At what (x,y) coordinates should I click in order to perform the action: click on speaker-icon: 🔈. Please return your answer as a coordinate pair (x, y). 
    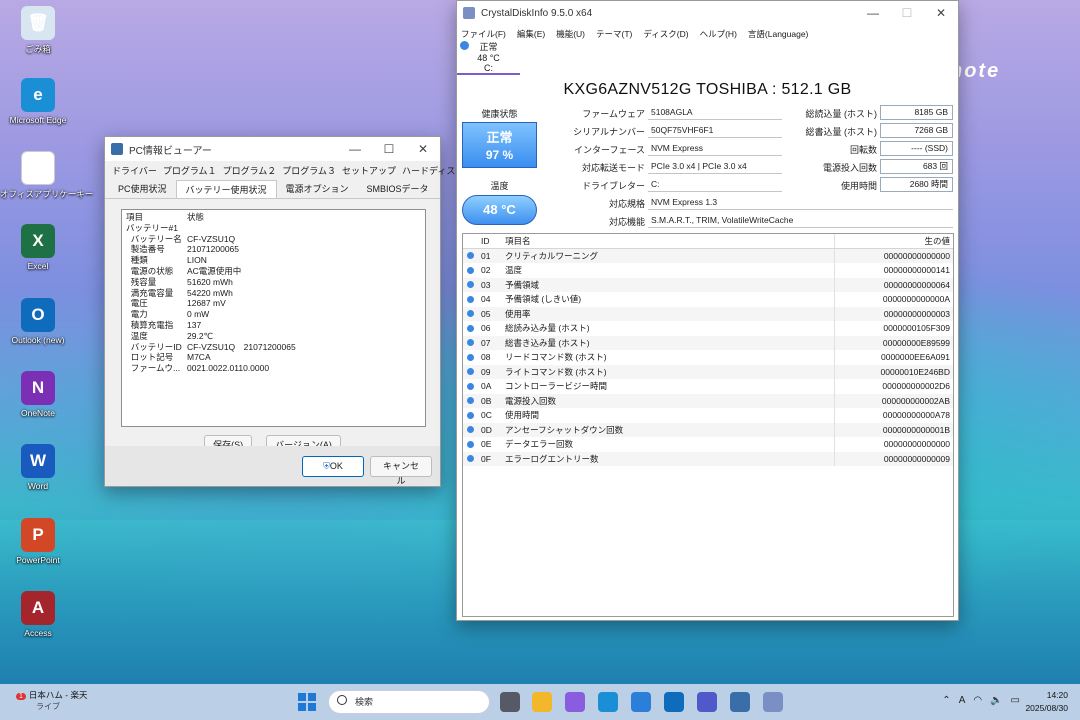
    Looking at the image, I should click on (996, 700).